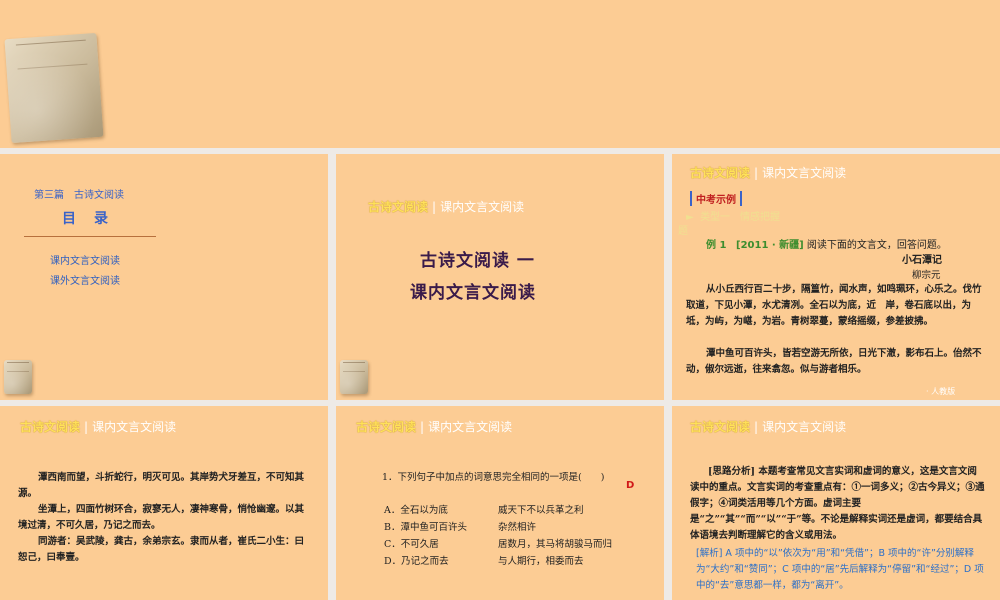 The image size is (1000, 600). I want to click on section-title: 第三篇 古诗文阅读, so click(79, 195).